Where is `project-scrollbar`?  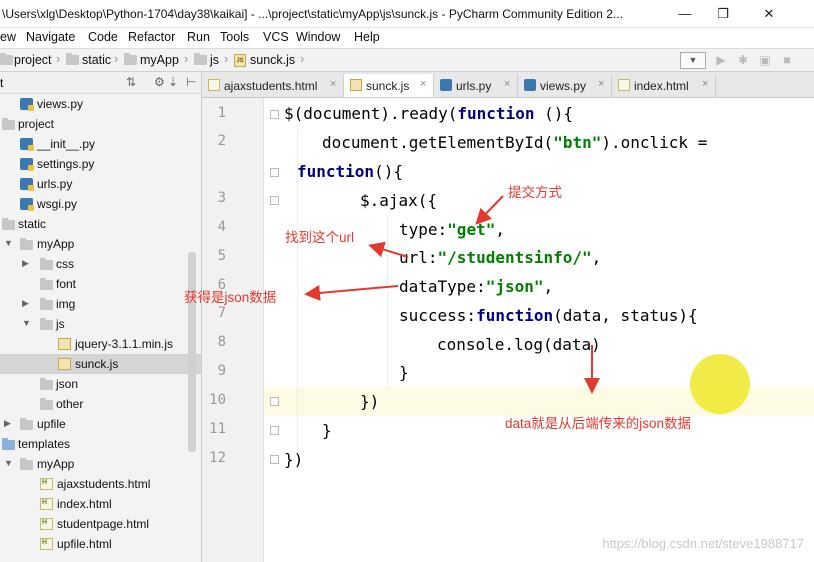
project-scrollbar is located at coordinates (192, 352).